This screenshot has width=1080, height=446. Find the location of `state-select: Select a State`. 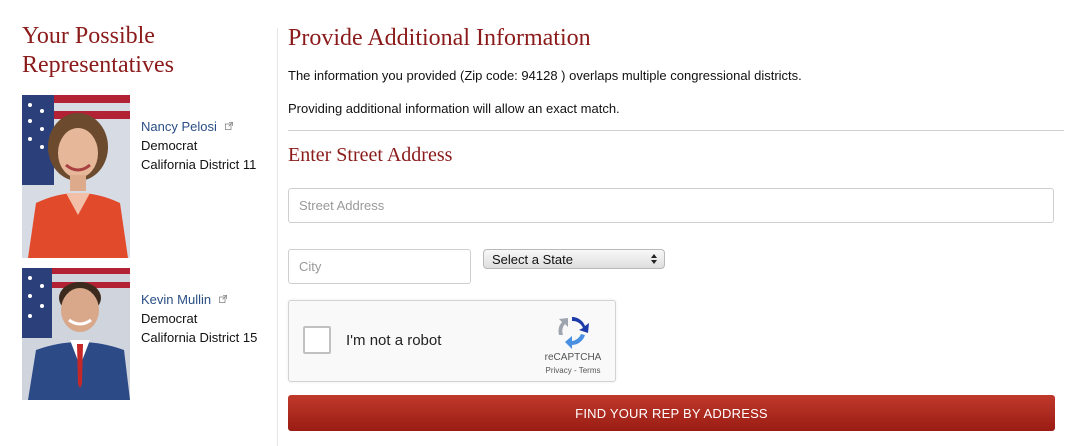

state-select: Select a State is located at coordinates (574, 259).